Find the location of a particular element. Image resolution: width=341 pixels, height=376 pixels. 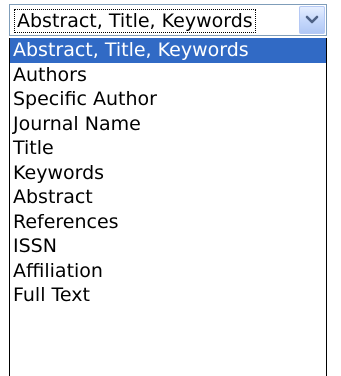

option-abstract: Abstract is located at coordinates (168, 197).